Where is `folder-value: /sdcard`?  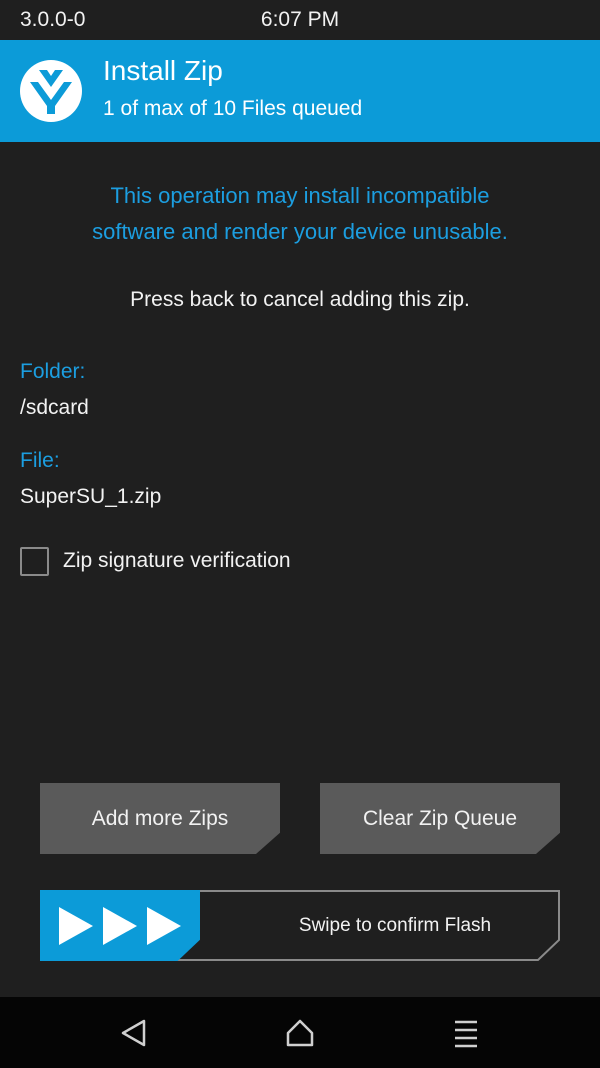 folder-value: /sdcard is located at coordinates (54, 407).